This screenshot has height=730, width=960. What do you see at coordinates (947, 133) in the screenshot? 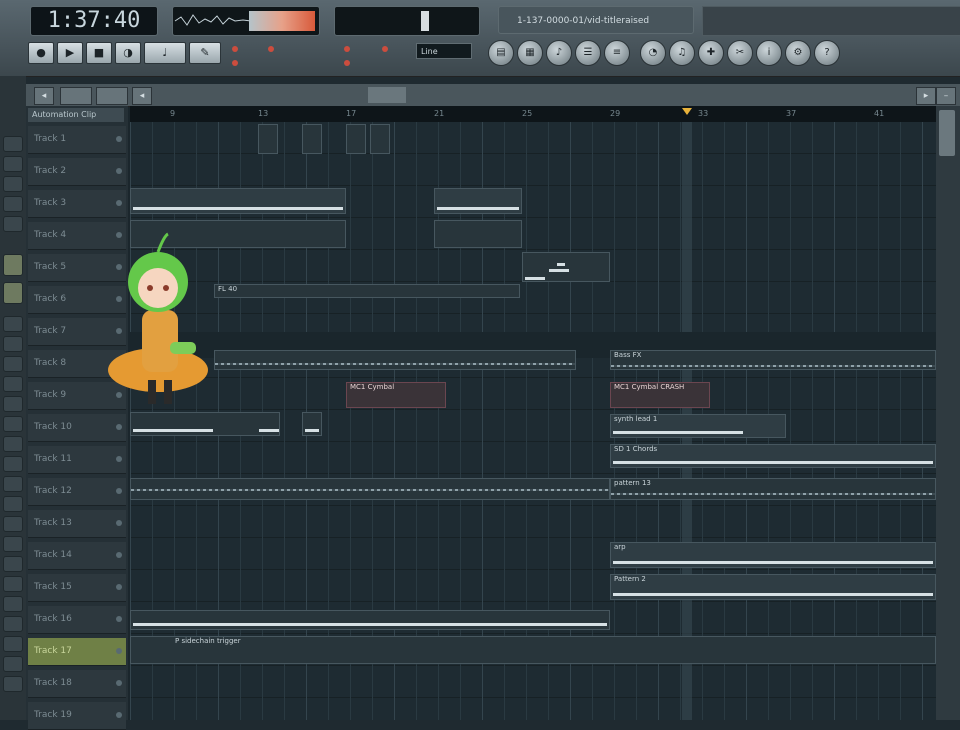
I see `vertical-scroll-thumb` at bounding box center [947, 133].